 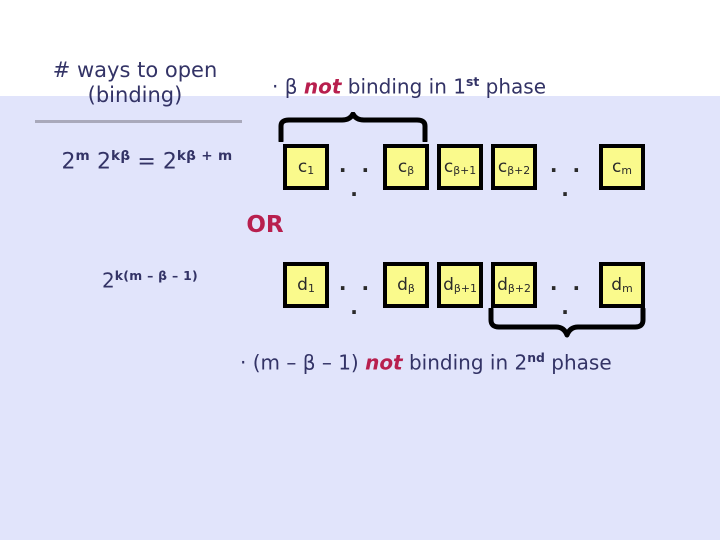 What do you see at coordinates (448, 166) in the screenshot?
I see `cell-c-beta-plus-1-base: c` at bounding box center [448, 166].